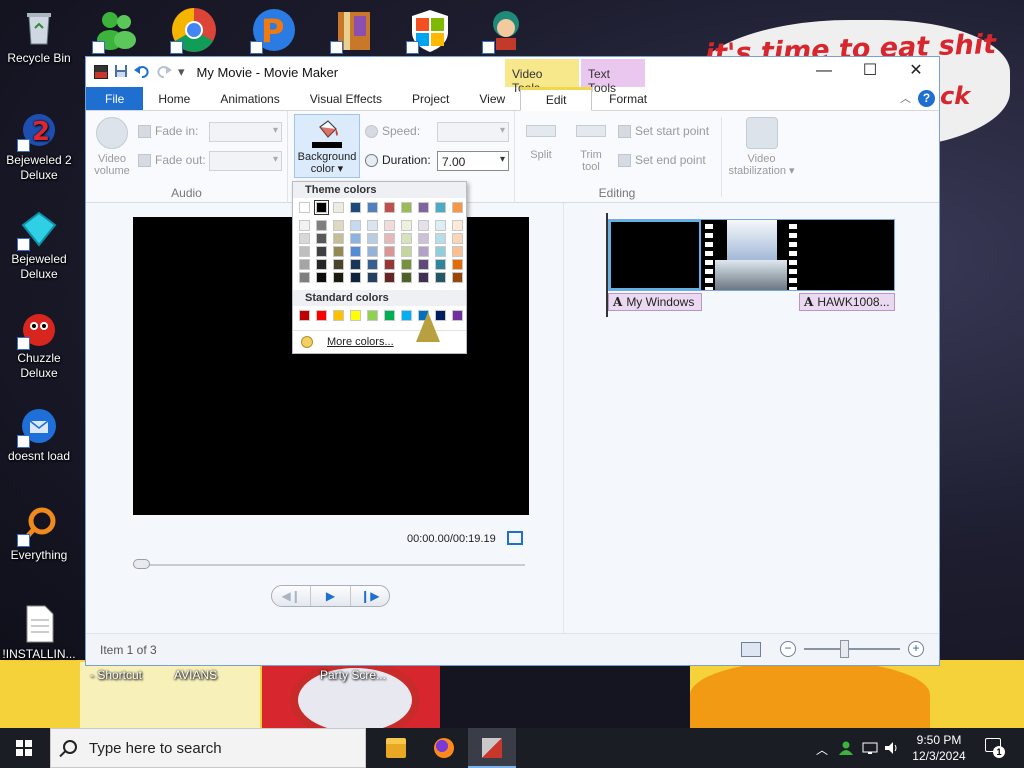 The height and width of the screenshot is (768, 1024). Describe the element at coordinates (354, 30) in the screenshot. I see `winrar-icon` at that location.